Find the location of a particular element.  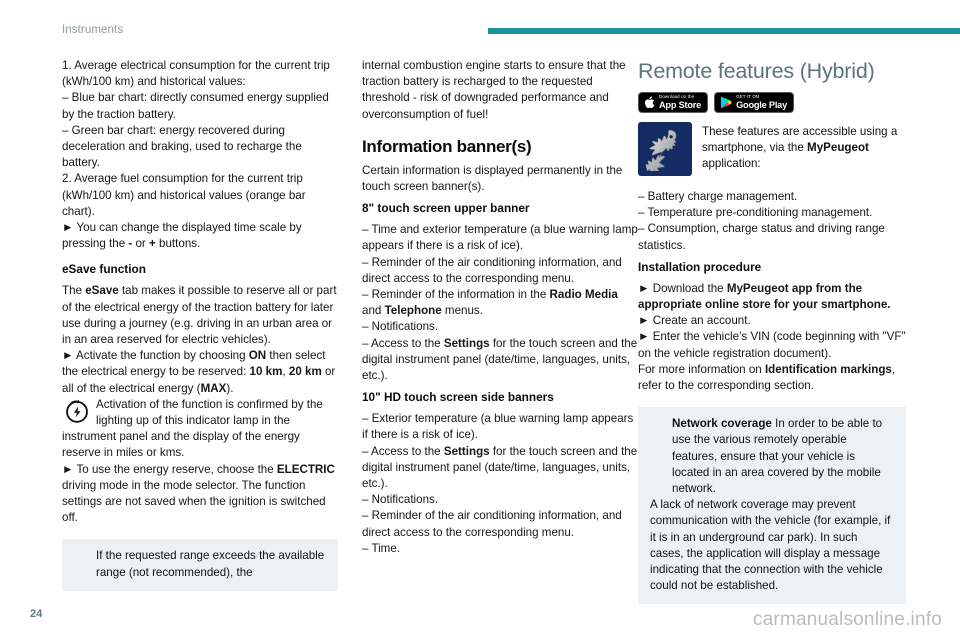

site-watermark: carmanualsonline.info is located at coordinates (847, 619).